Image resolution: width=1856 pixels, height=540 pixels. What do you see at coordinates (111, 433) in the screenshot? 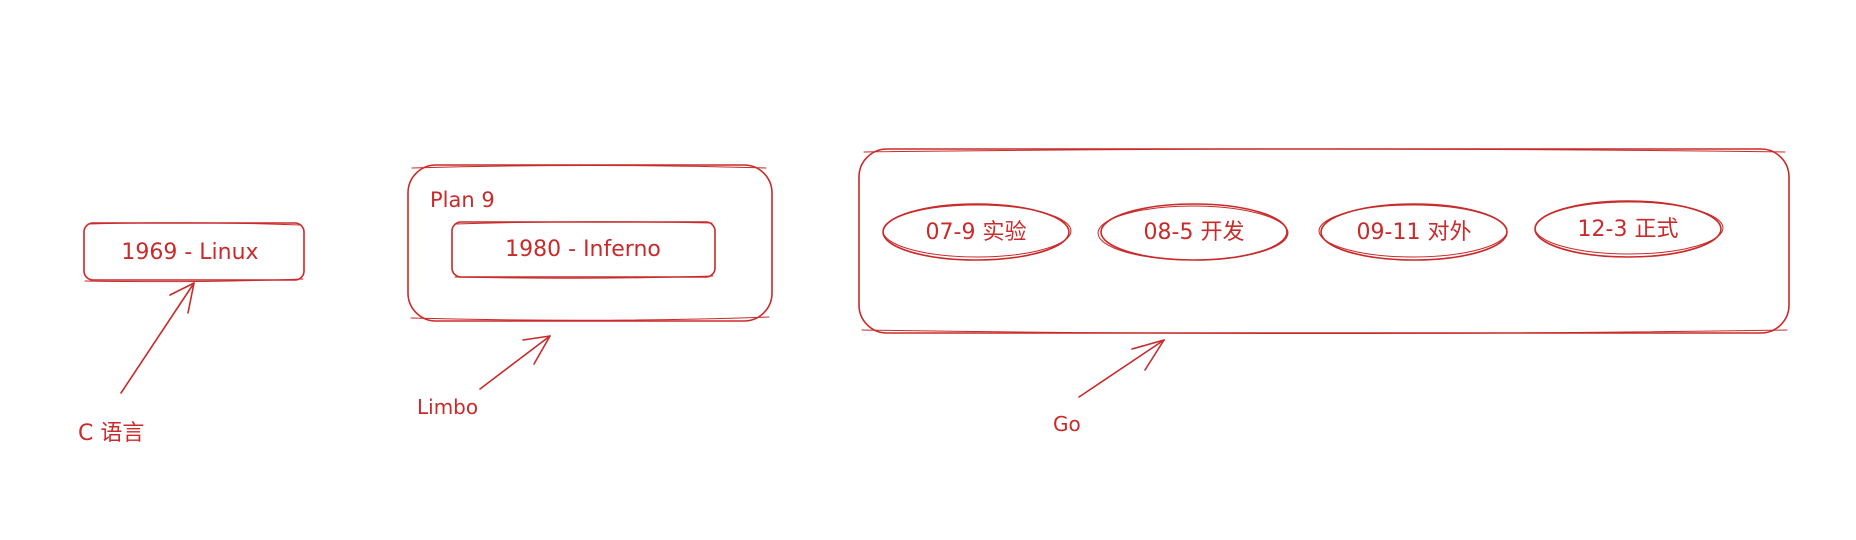
I see `c-language-label: C 语言` at bounding box center [111, 433].